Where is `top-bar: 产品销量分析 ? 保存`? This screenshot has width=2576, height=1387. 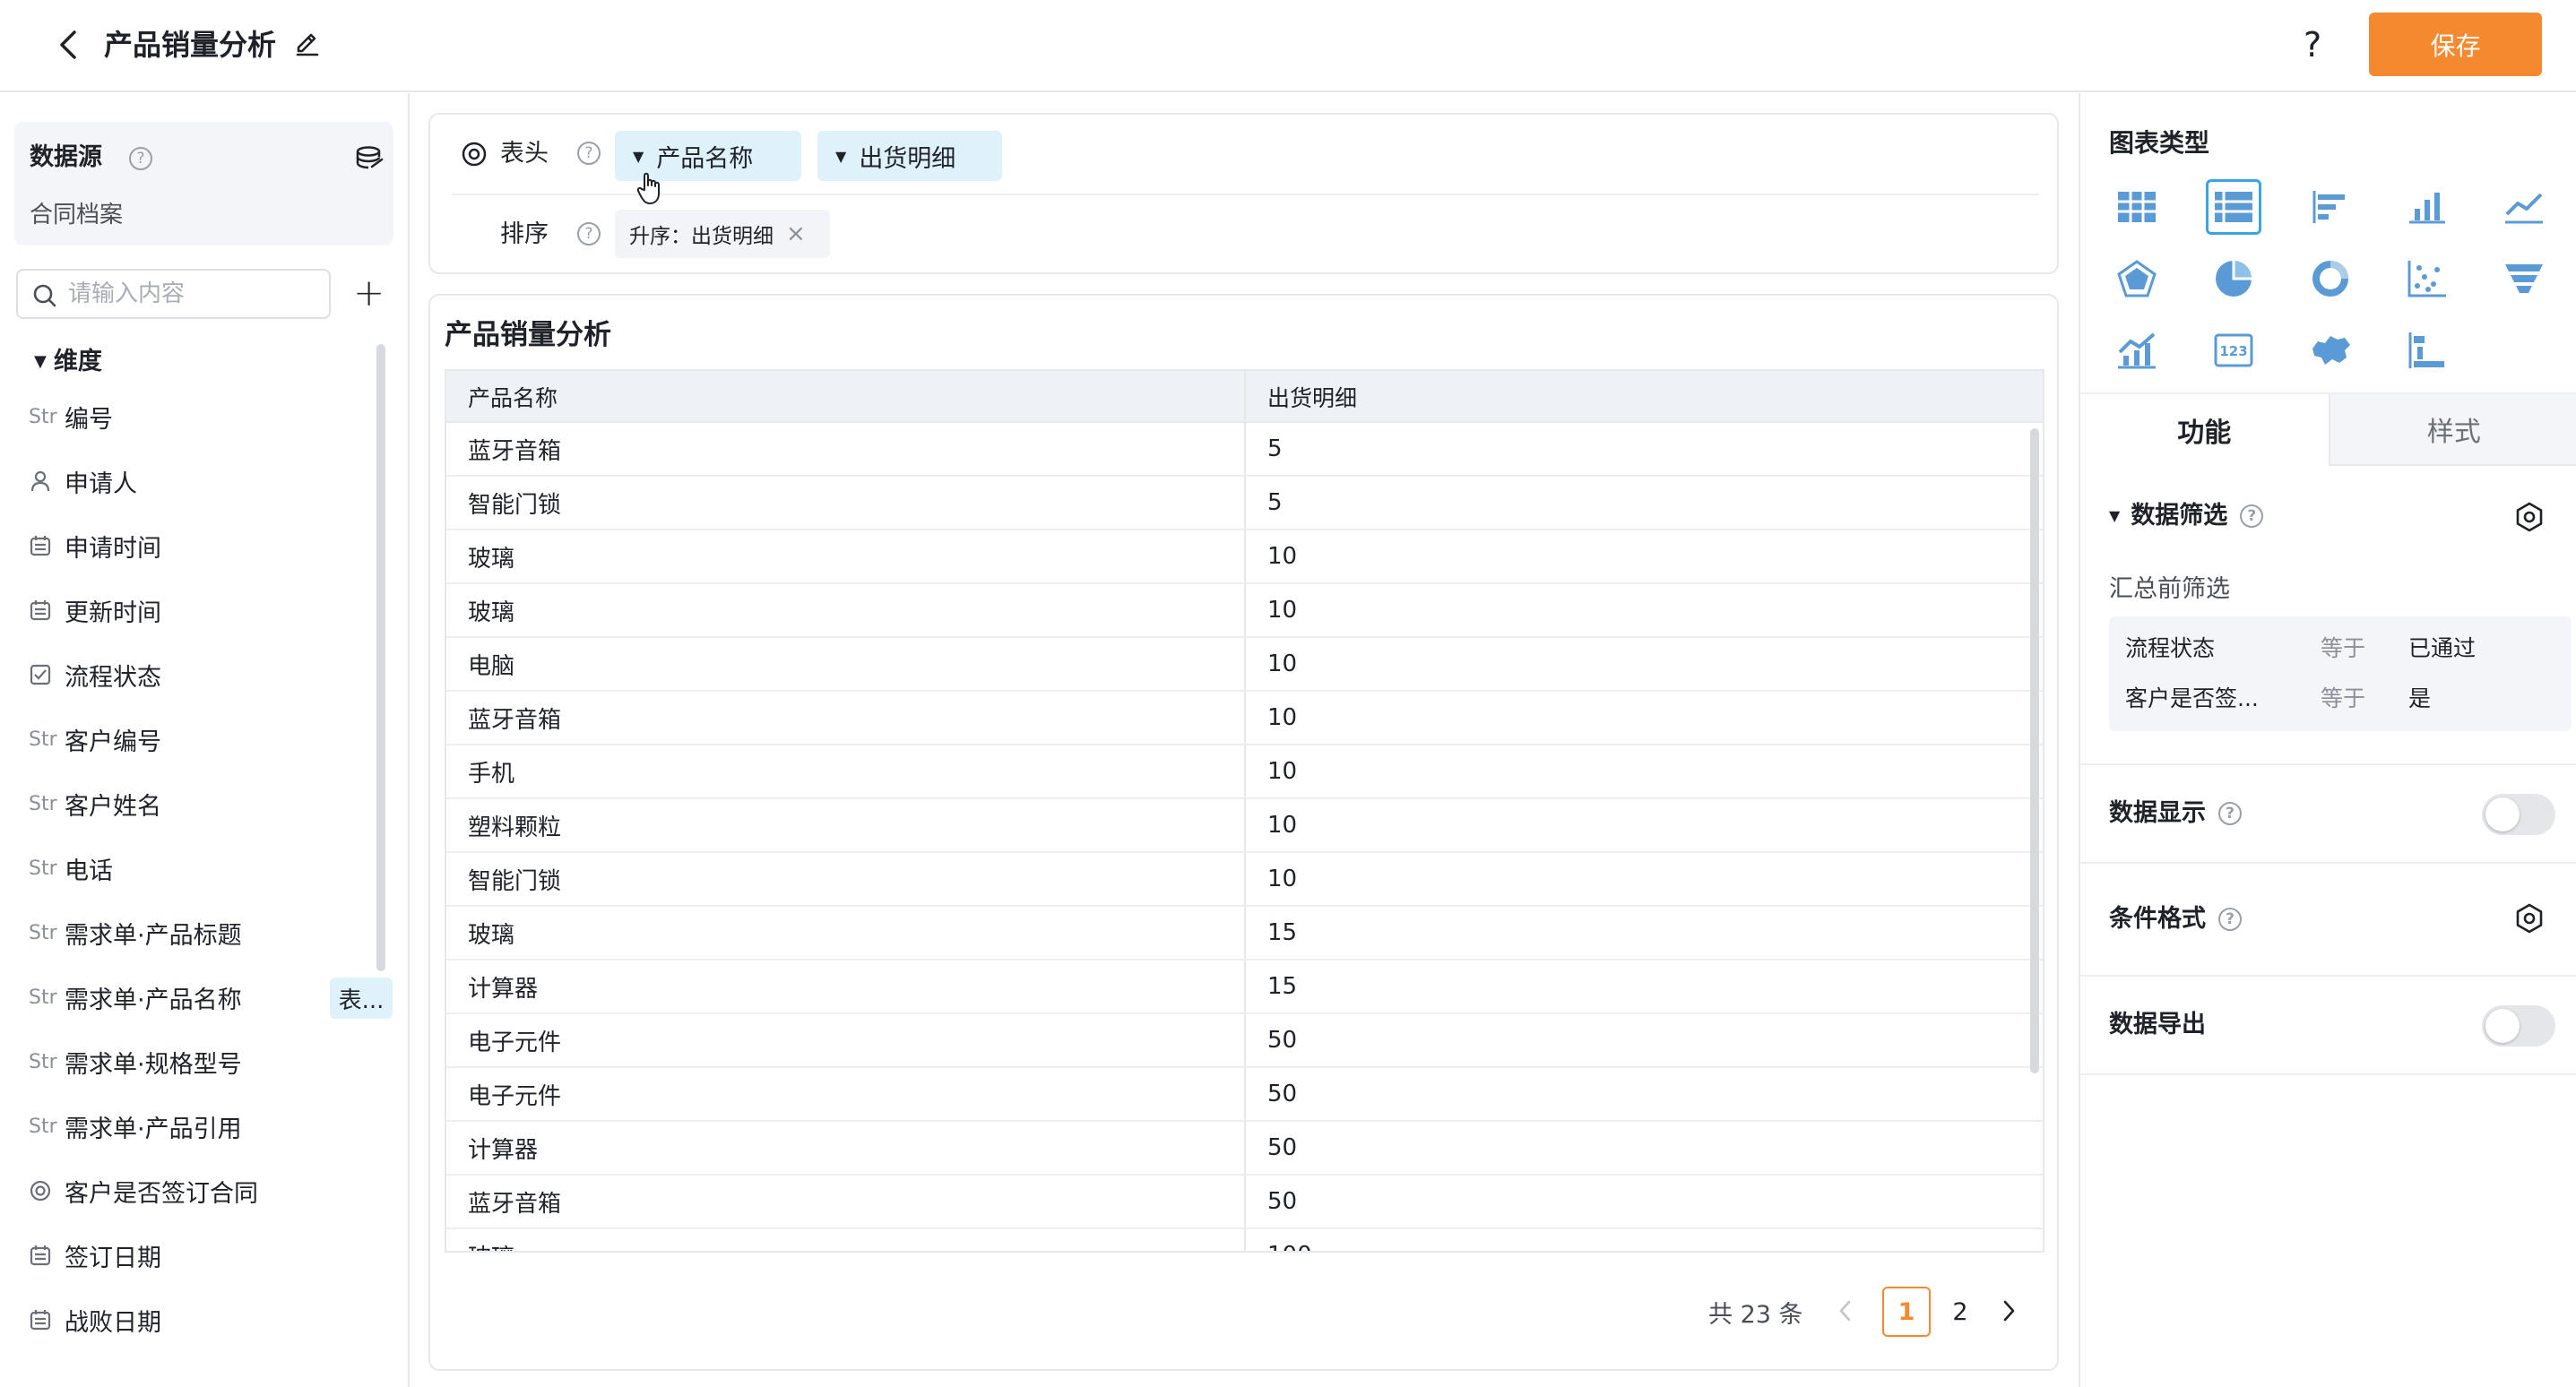 top-bar: 产品销量分析 ? 保存 is located at coordinates (1288, 46).